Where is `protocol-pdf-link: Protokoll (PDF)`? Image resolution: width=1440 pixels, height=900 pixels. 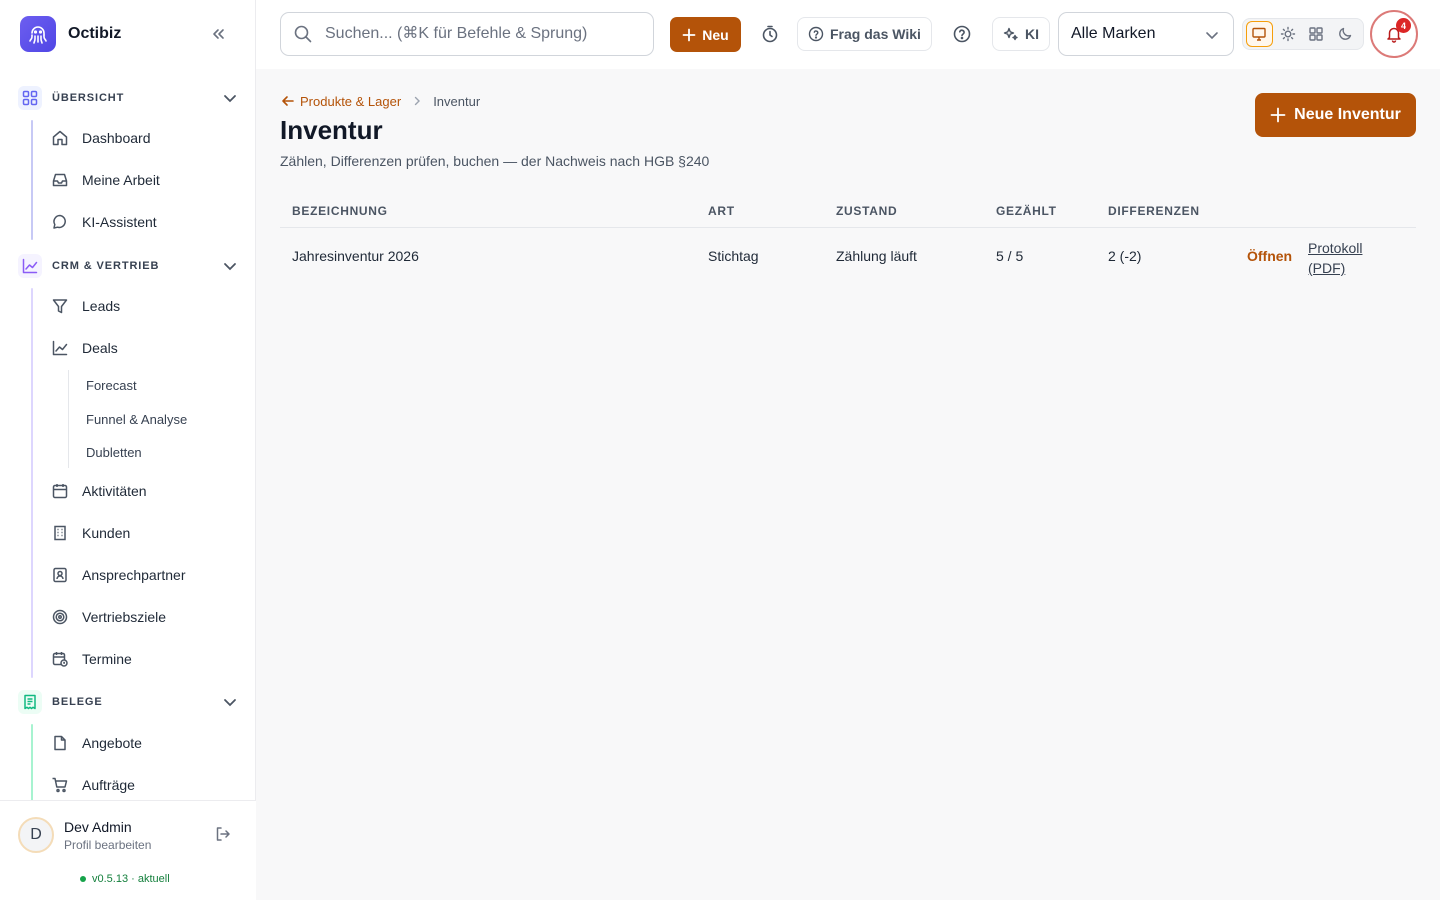
protocol-pdf-link: Protokoll (PDF) is located at coordinates (1340, 258).